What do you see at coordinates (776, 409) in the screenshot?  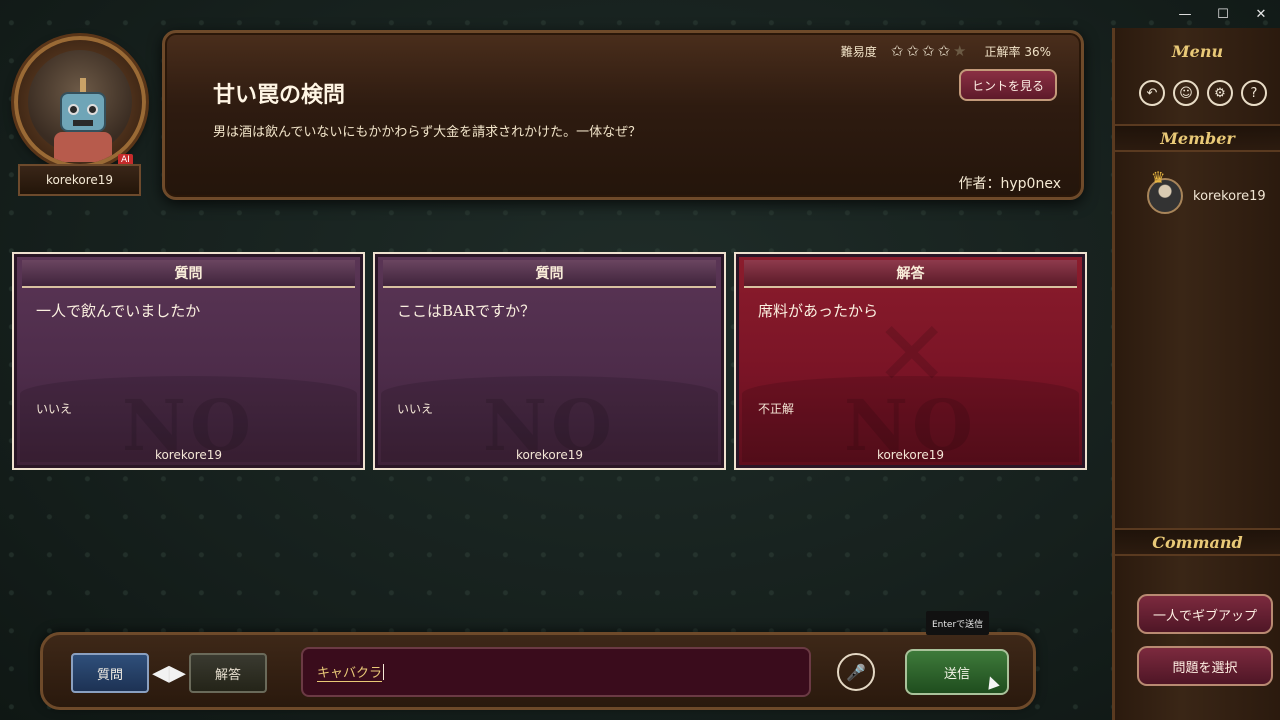 I see `card-verdict: 不正解` at bounding box center [776, 409].